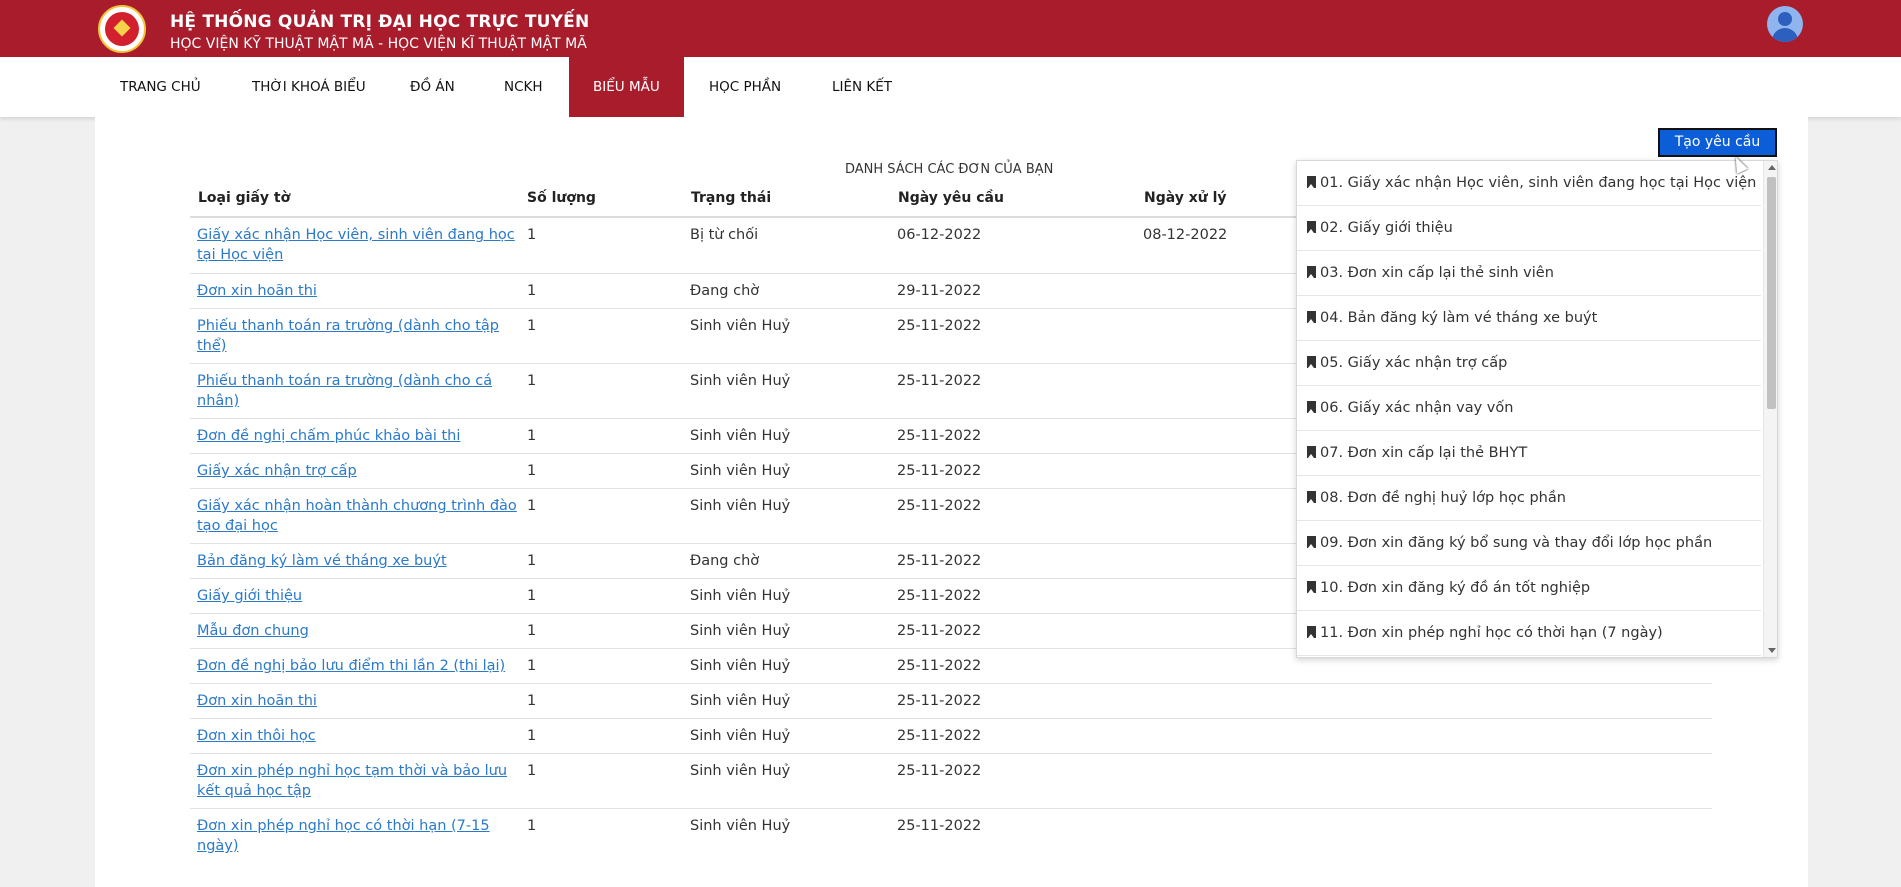 The height and width of the screenshot is (887, 1901). I want to click on document-link: Đơn đề nghị chấm phúc khảo bài thi, so click(359, 436).